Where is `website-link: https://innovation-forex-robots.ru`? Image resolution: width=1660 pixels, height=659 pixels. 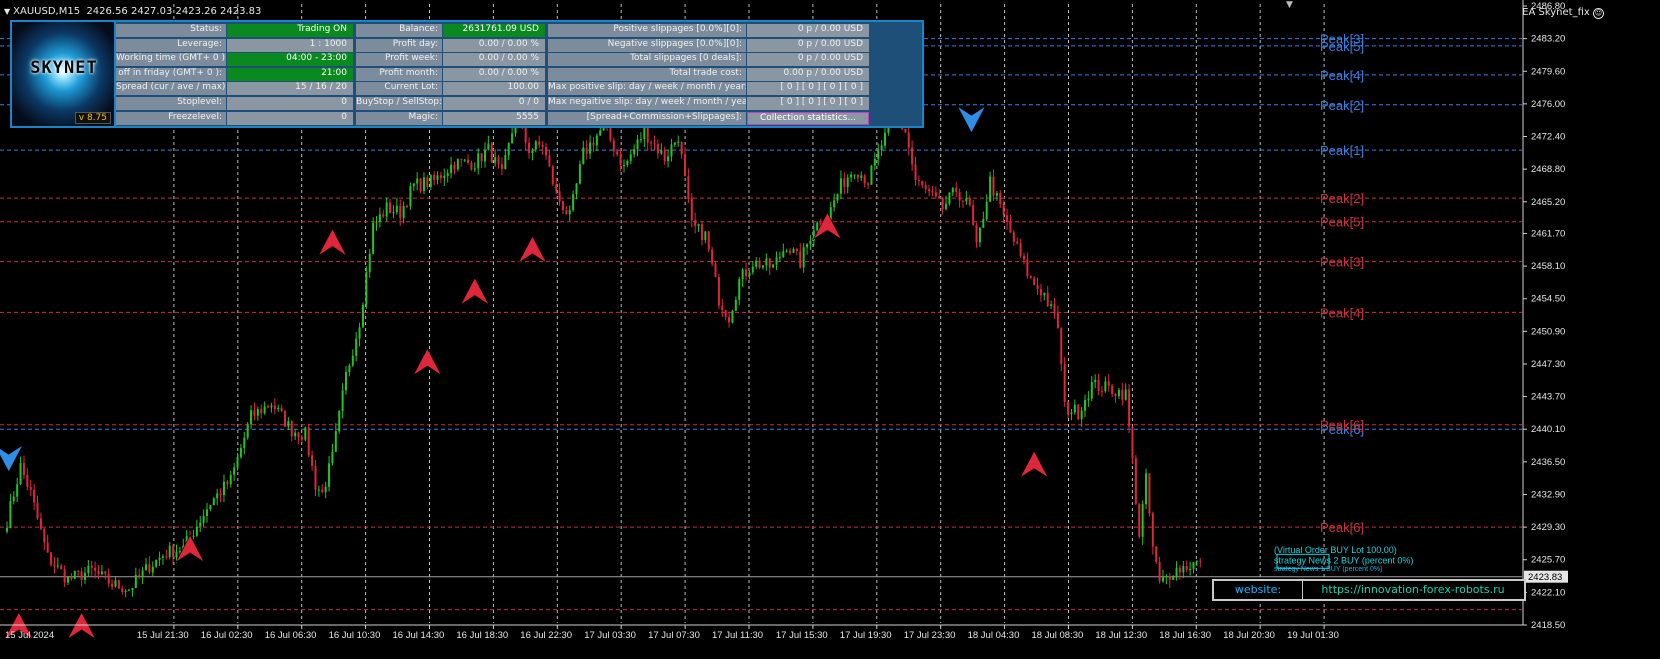 website-link: https://innovation-forex-robots.ru is located at coordinates (1413, 590).